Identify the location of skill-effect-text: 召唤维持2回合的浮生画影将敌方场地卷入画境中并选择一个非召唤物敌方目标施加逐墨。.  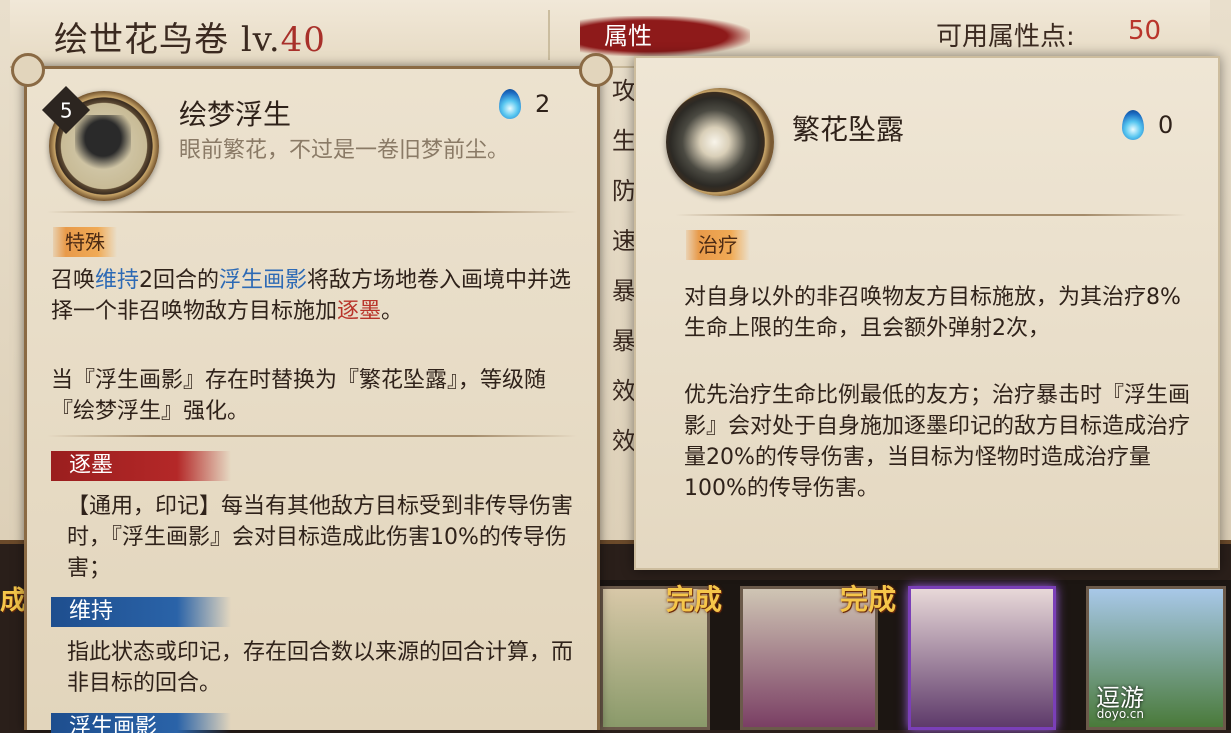
(311, 296).